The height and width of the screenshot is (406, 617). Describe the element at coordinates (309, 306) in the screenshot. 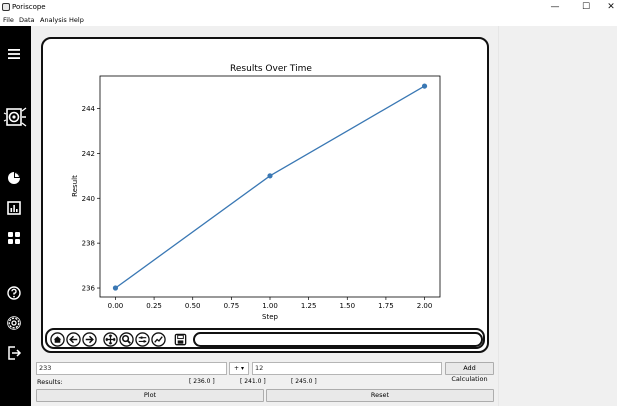

I see `x-tick-label: 1.25` at that location.